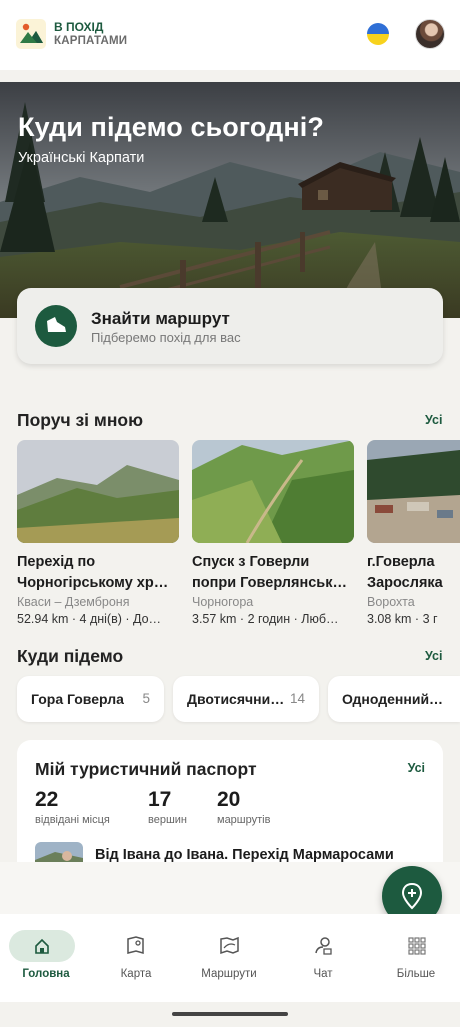 Image resolution: width=460 pixels, height=1027 pixels. Describe the element at coordinates (160, 318) in the screenshot. I see `find-route-title: Знайти маршрут` at that location.